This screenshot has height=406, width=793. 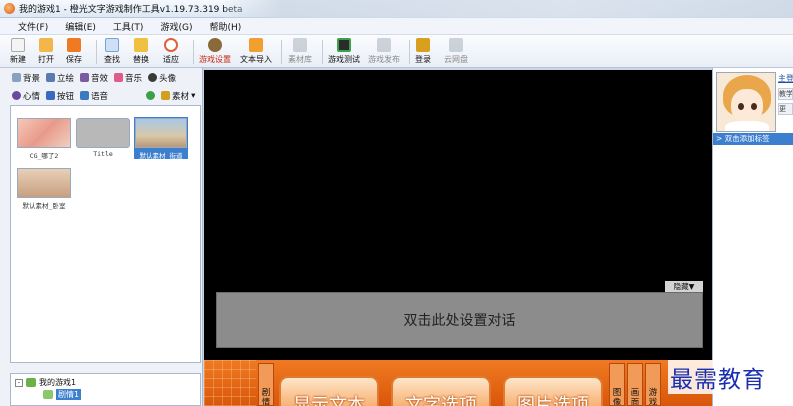 What do you see at coordinates (266, 384) in the screenshot?
I see `tab-story: 剧情` at bounding box center [266, 384].